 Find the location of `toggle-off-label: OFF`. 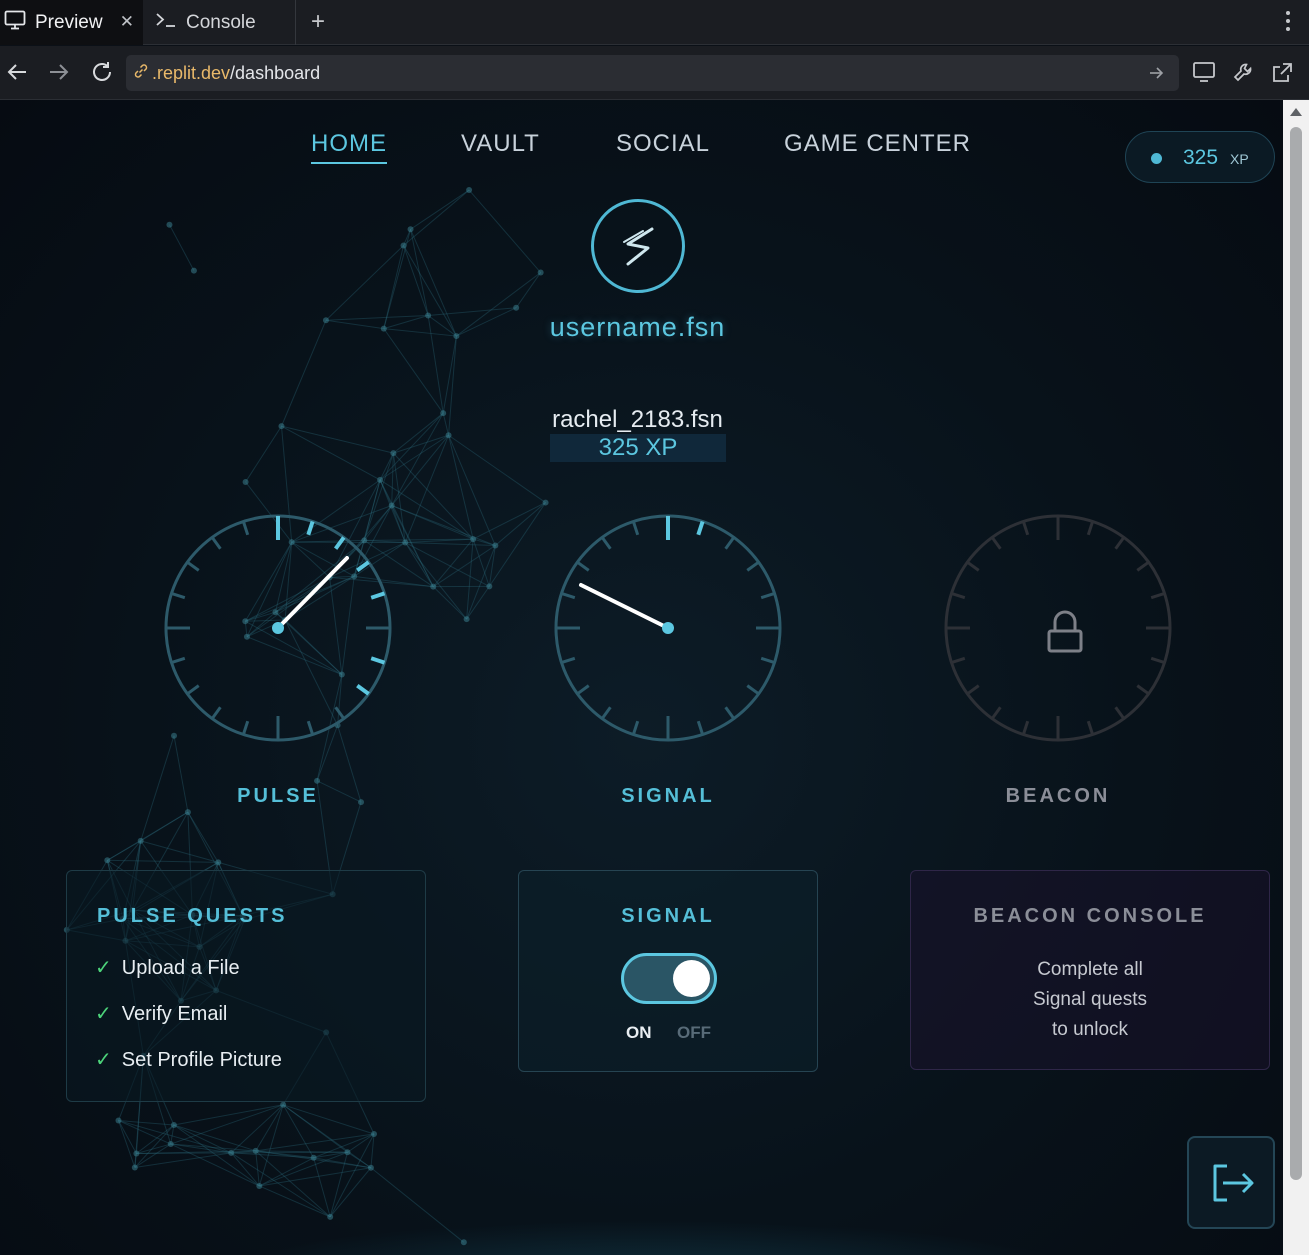

toggle-off-label: OFF is located at coordinates (694, 1033).